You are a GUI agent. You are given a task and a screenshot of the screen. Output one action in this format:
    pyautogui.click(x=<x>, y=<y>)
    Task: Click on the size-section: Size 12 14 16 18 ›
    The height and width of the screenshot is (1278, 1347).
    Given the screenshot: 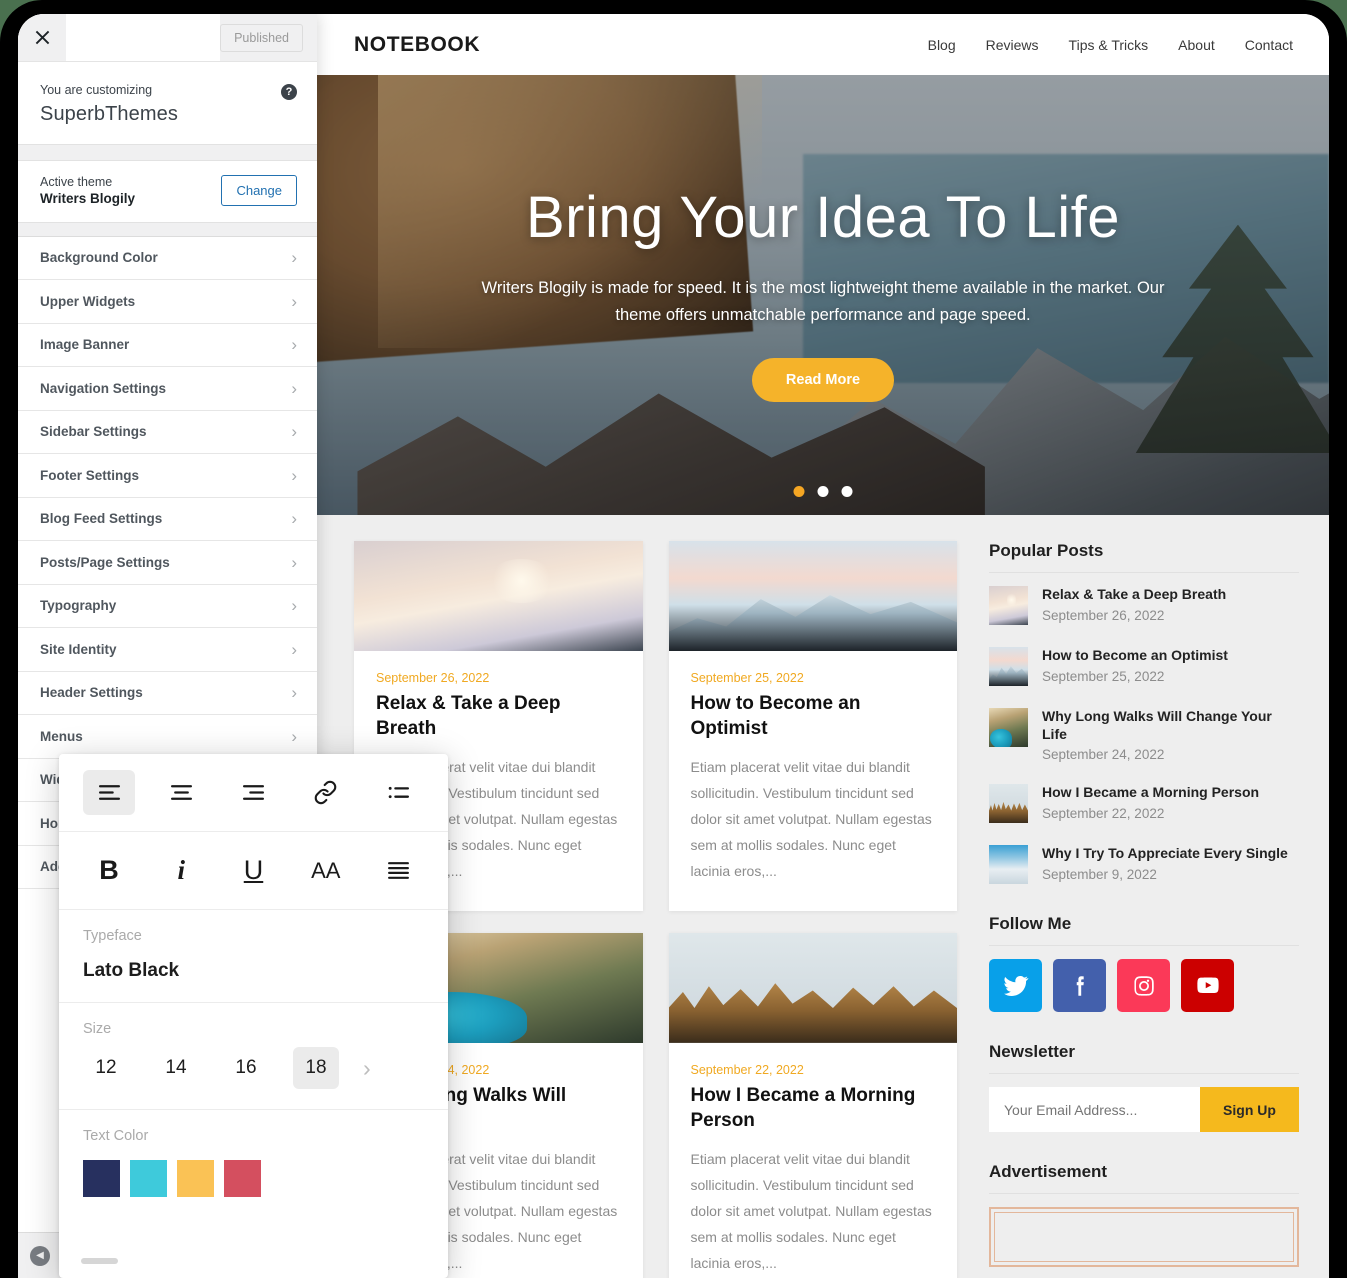 What is the action you would take?
    pyautogui.click(x=253, y=1056)
    